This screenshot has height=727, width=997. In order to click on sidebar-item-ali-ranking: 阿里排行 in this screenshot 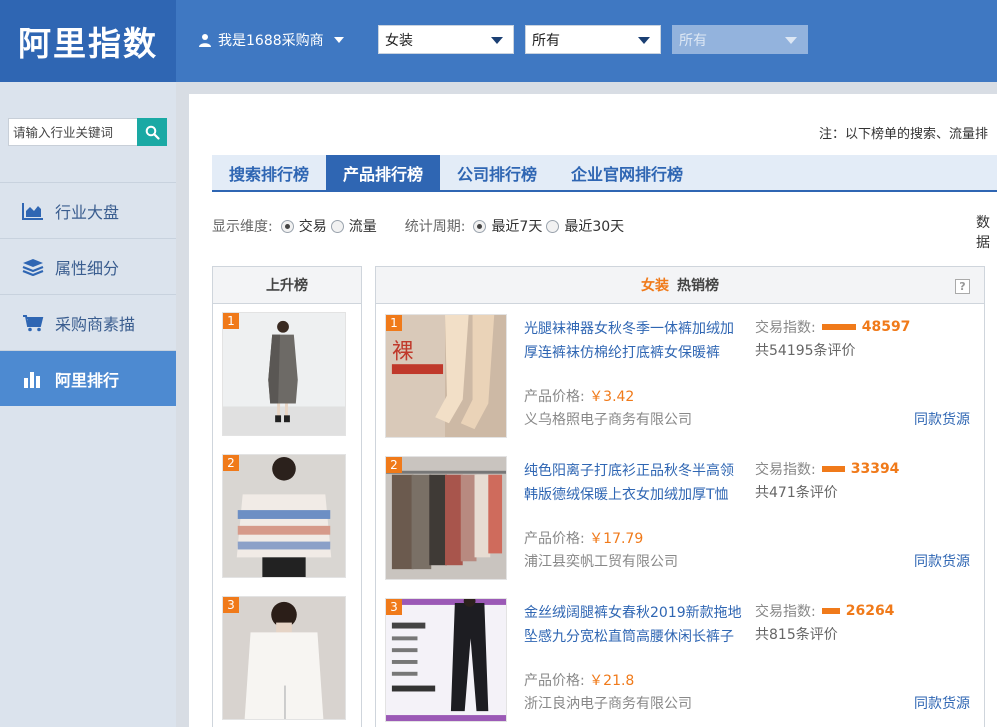, I will do `click(88, 378)`.